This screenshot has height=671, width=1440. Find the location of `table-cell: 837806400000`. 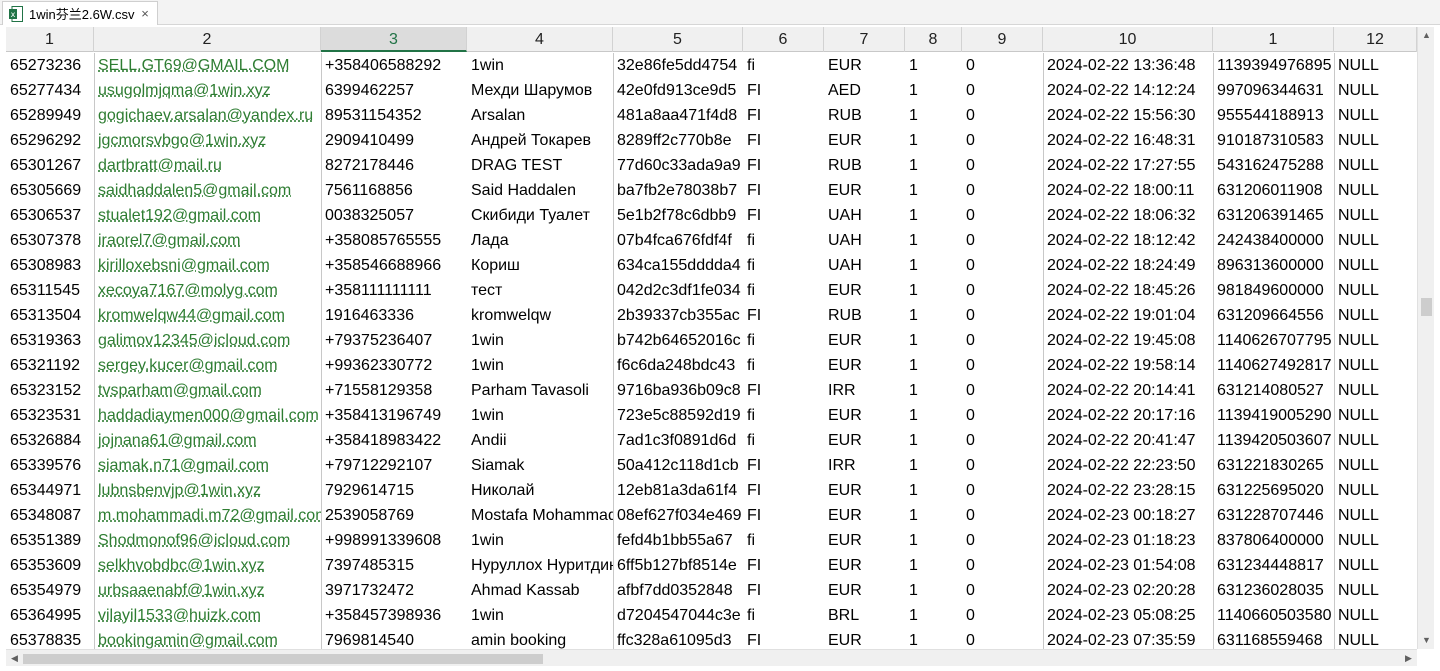

table-cell: 837806400000 is located at coordinates (1274, 540).